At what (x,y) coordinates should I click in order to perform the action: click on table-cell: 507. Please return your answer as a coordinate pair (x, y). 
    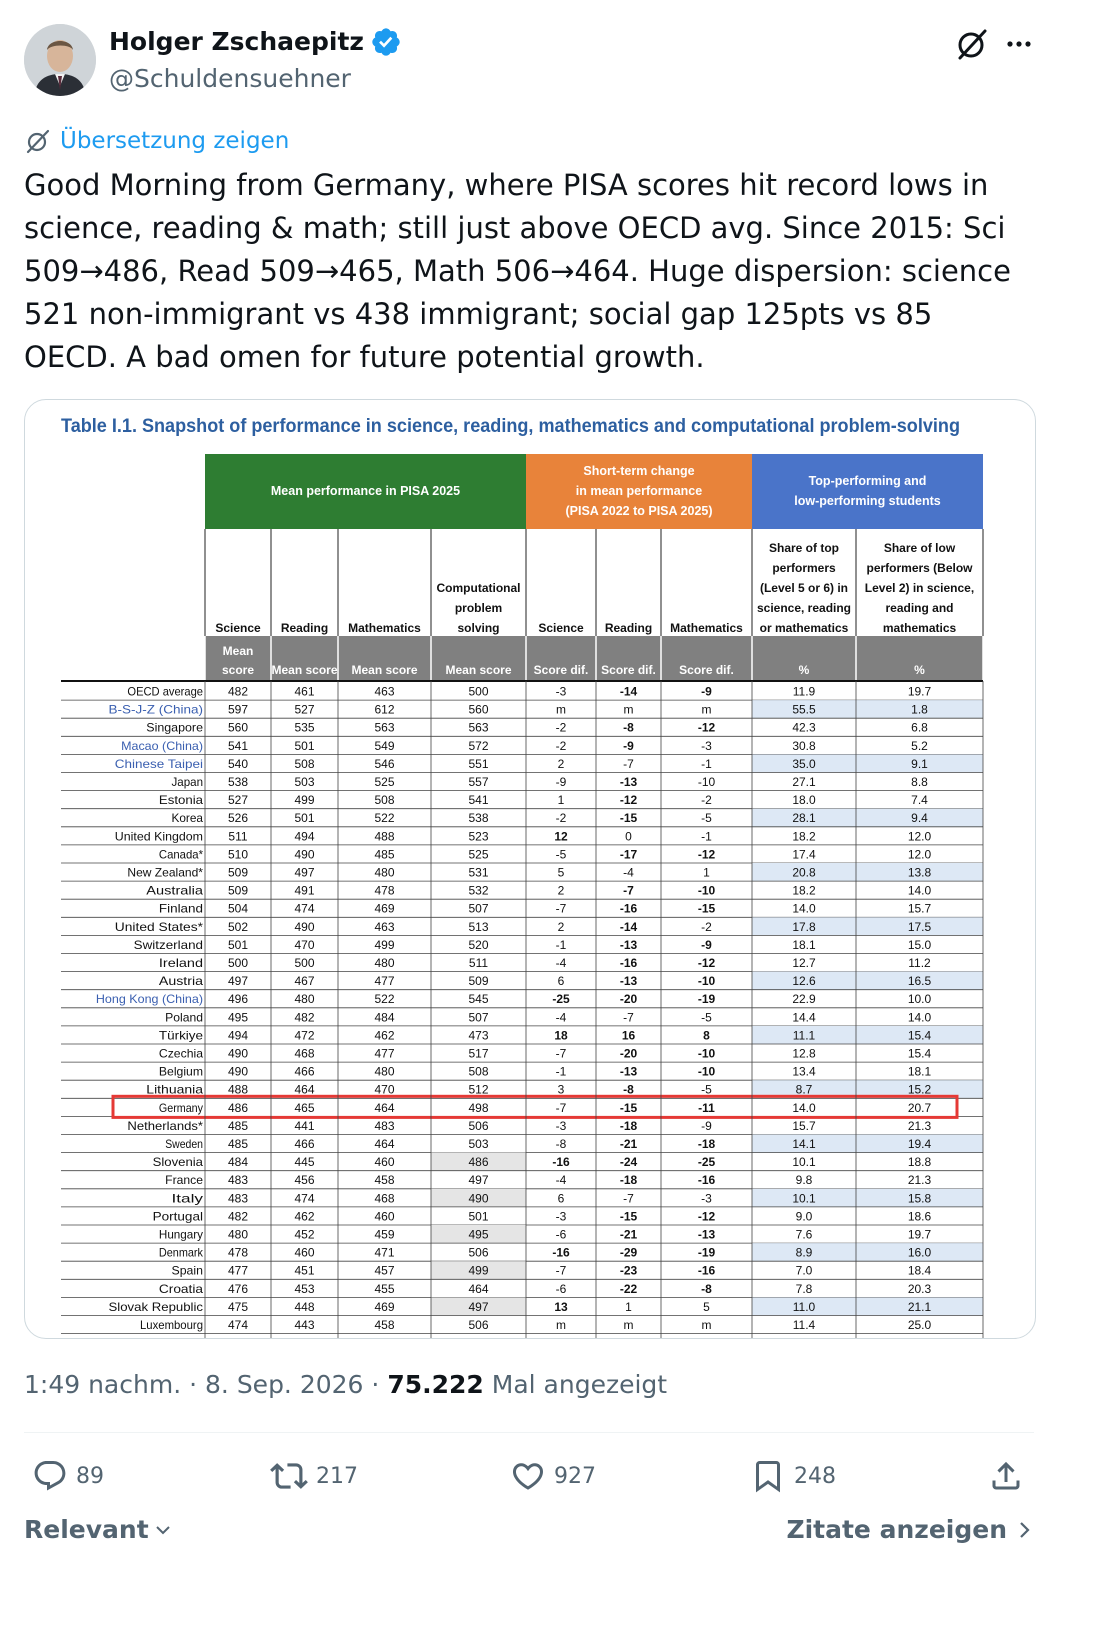
    Looking at the image, I should click on (478, 1017).